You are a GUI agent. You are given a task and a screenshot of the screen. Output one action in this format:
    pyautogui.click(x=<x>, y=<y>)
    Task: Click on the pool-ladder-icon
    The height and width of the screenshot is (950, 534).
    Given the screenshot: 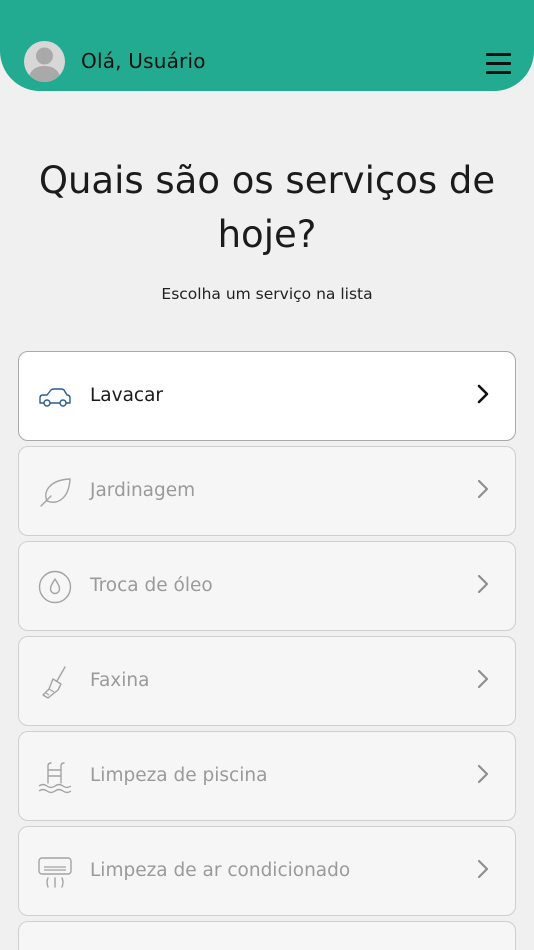 What is the action you would take?
    pyautogui.click(x=55, y=778)
    